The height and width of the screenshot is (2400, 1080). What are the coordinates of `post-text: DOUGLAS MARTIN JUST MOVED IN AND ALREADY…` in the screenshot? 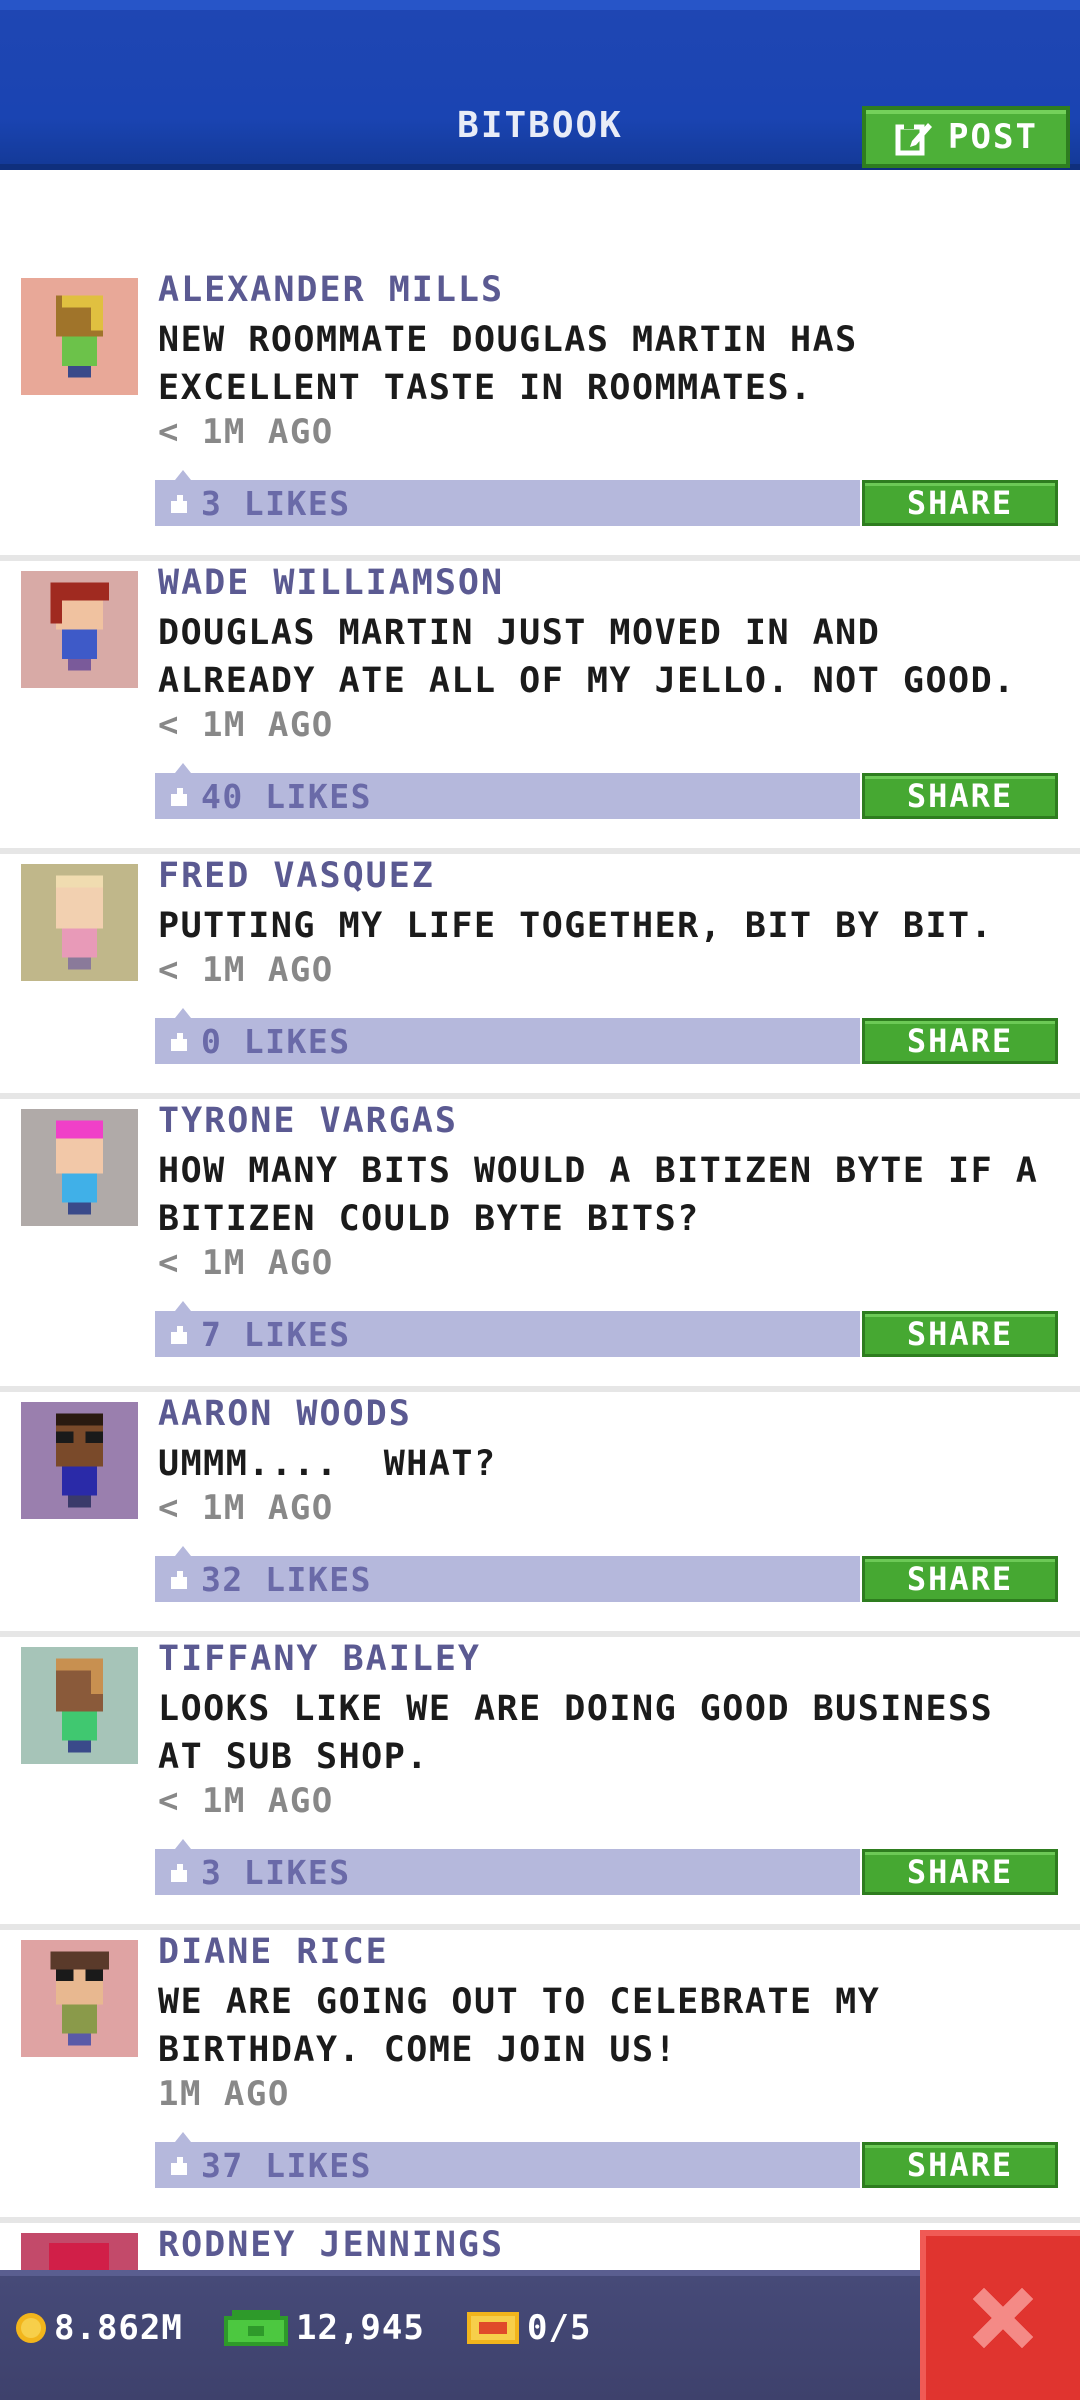 It's located at (587, 657).